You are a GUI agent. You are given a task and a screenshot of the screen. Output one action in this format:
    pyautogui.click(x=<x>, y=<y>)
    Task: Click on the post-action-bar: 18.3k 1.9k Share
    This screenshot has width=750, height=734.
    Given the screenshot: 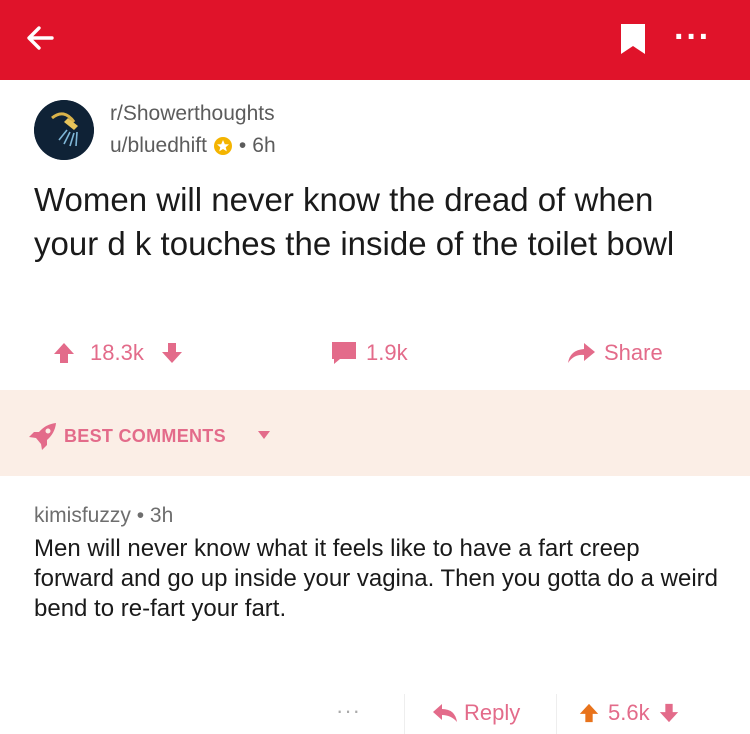 What is the action you would take?
    pyautogui.click(x=375, y=353)
    